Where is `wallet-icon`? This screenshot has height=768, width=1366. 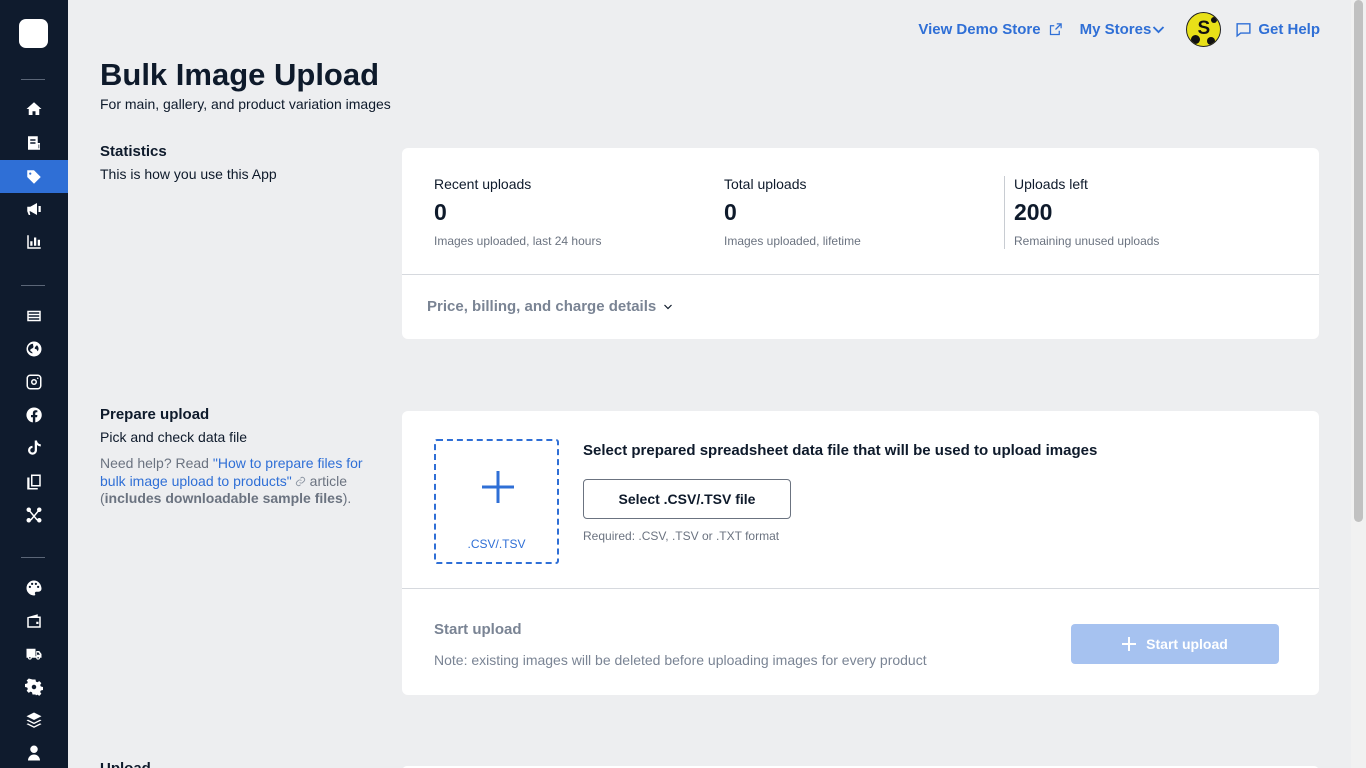 wallet-icon is located at coordinates (34, 620).